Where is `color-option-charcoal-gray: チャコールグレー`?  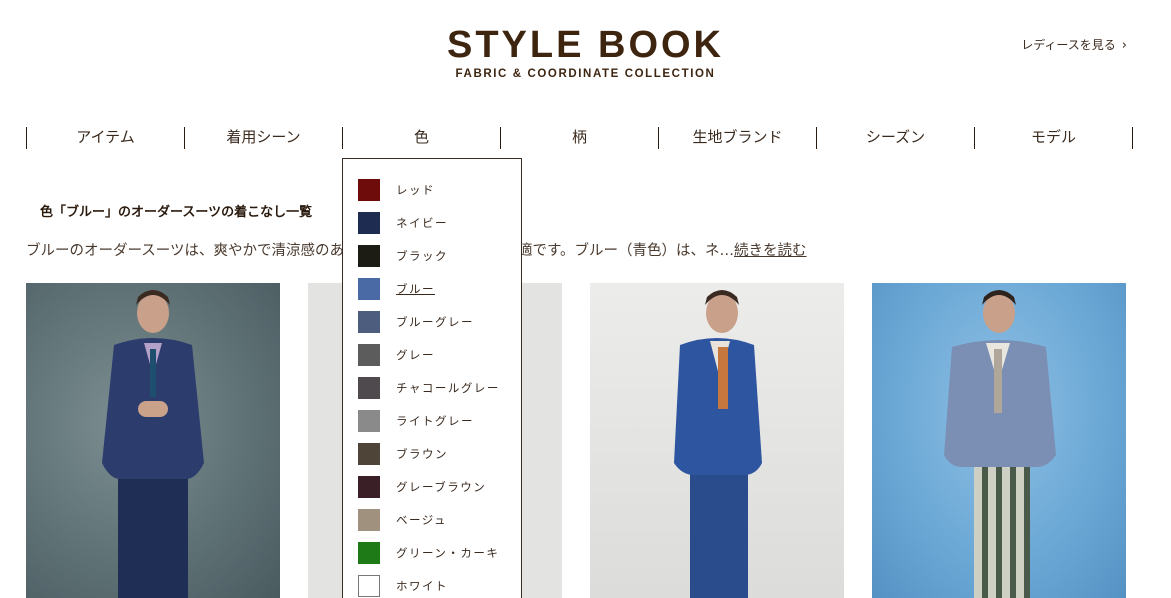
color-option-charcoal-gray: チャコールグレー is located at coordinates (429, 388).